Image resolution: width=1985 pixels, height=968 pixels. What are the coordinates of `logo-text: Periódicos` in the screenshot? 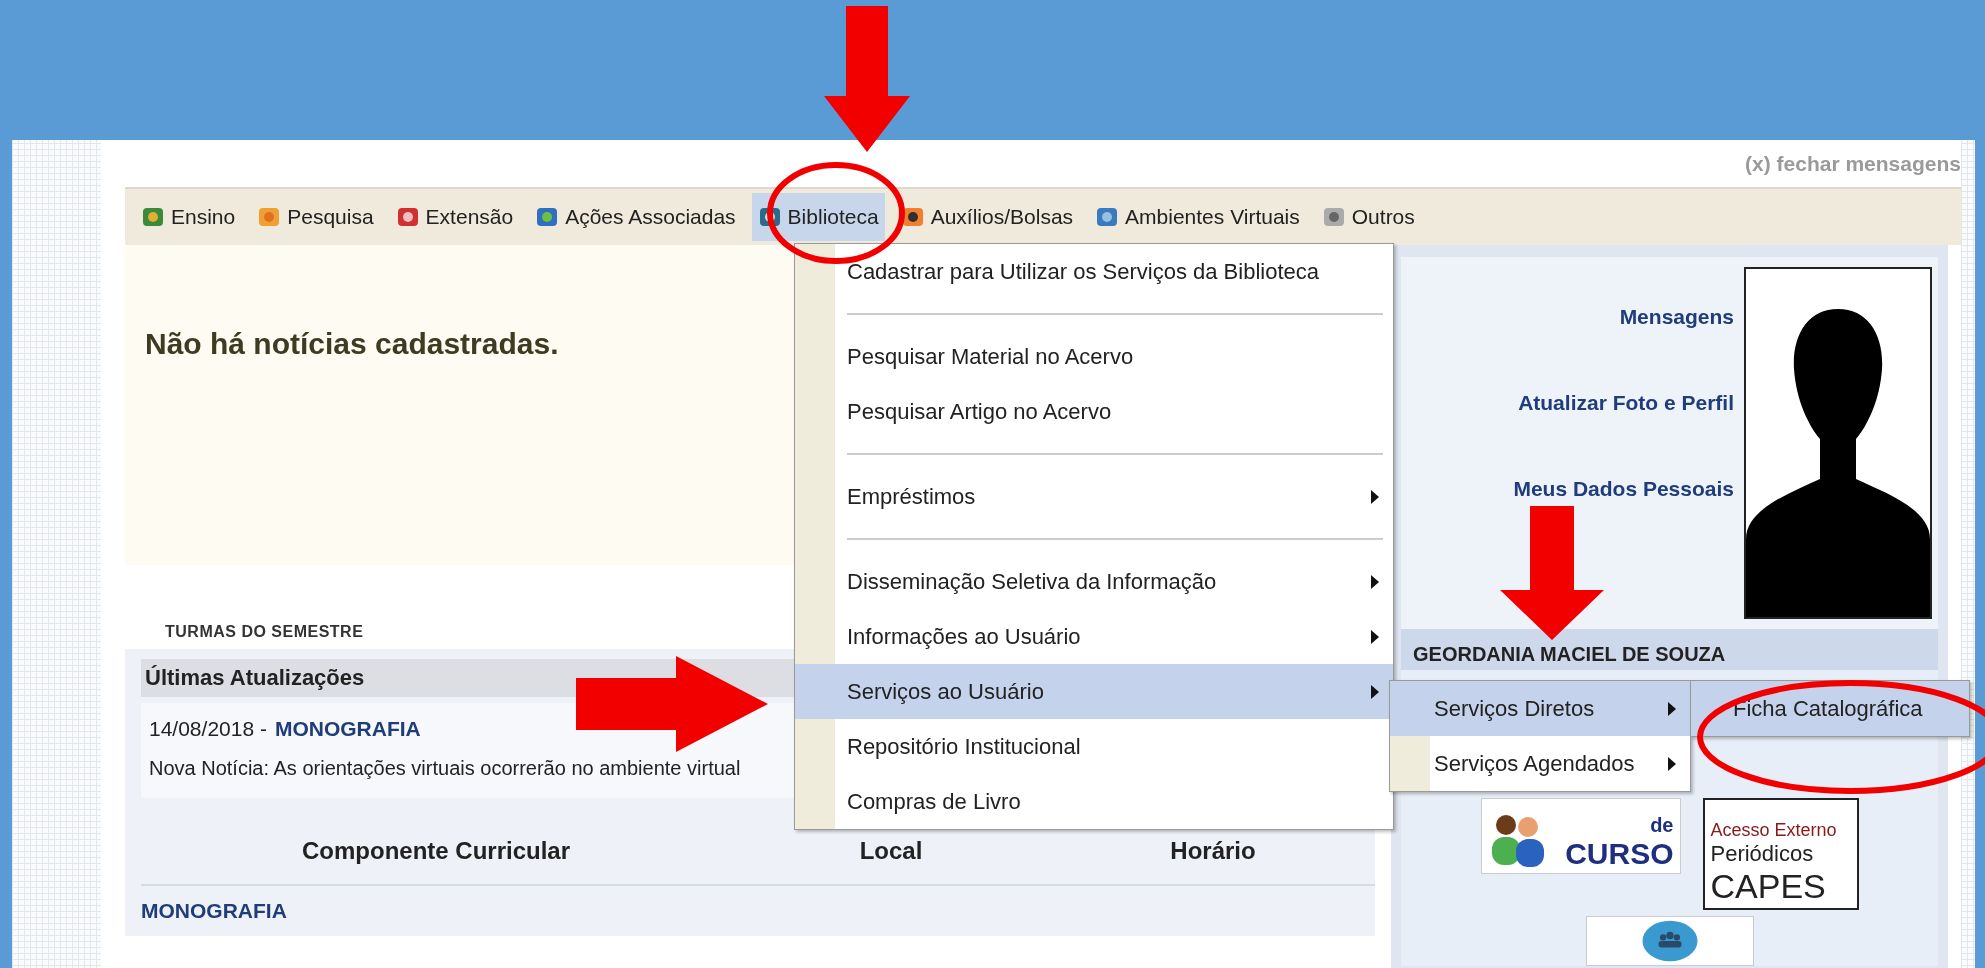 It's located at (1762, 854).